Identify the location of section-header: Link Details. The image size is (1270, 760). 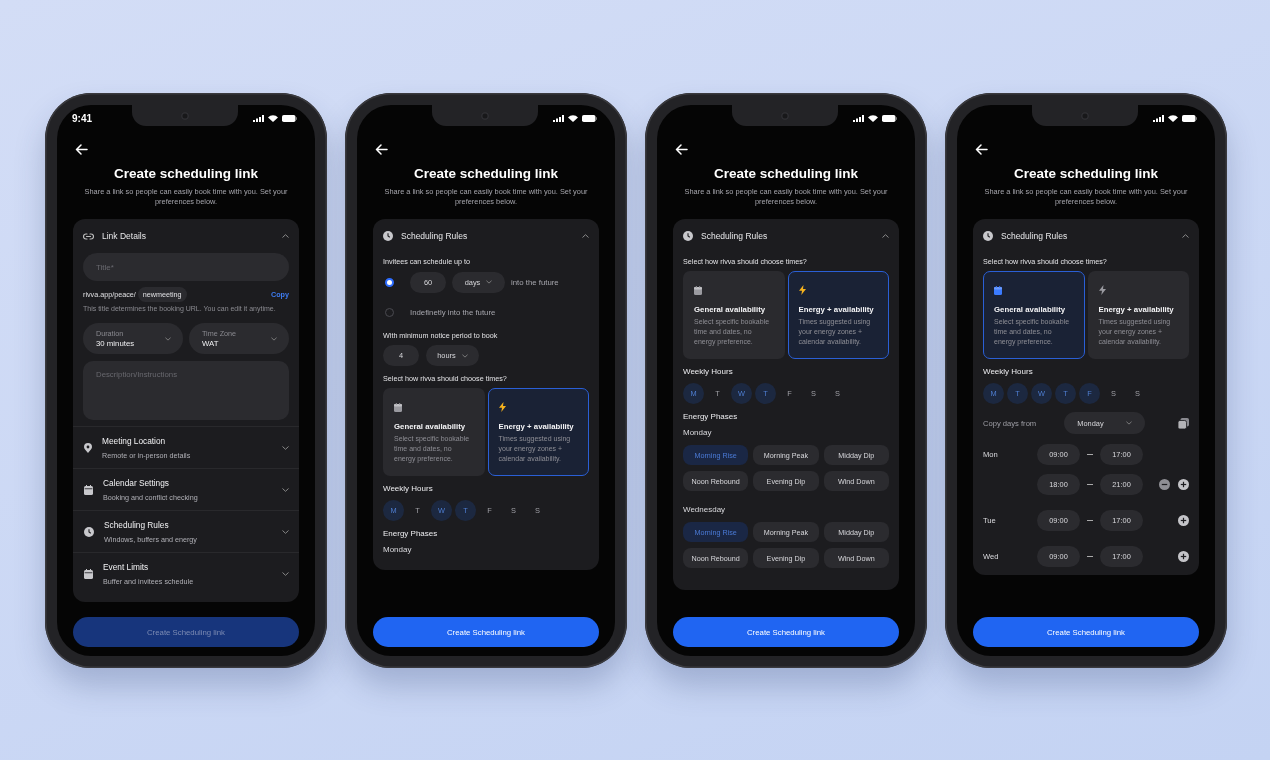
(186, 236).